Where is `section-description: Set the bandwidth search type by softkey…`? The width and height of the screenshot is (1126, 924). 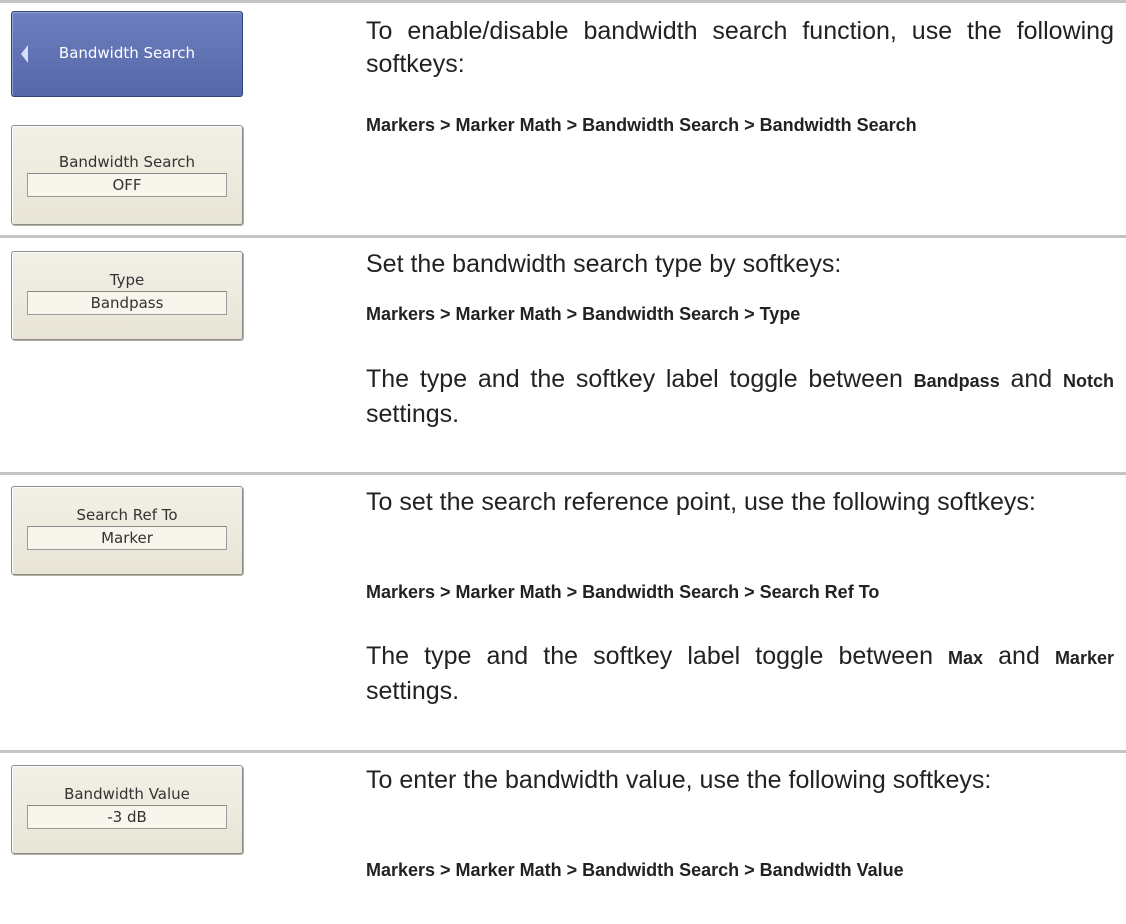 section-description: Set the bandwidth search type by softkey… is located at coordinates (604, 264).